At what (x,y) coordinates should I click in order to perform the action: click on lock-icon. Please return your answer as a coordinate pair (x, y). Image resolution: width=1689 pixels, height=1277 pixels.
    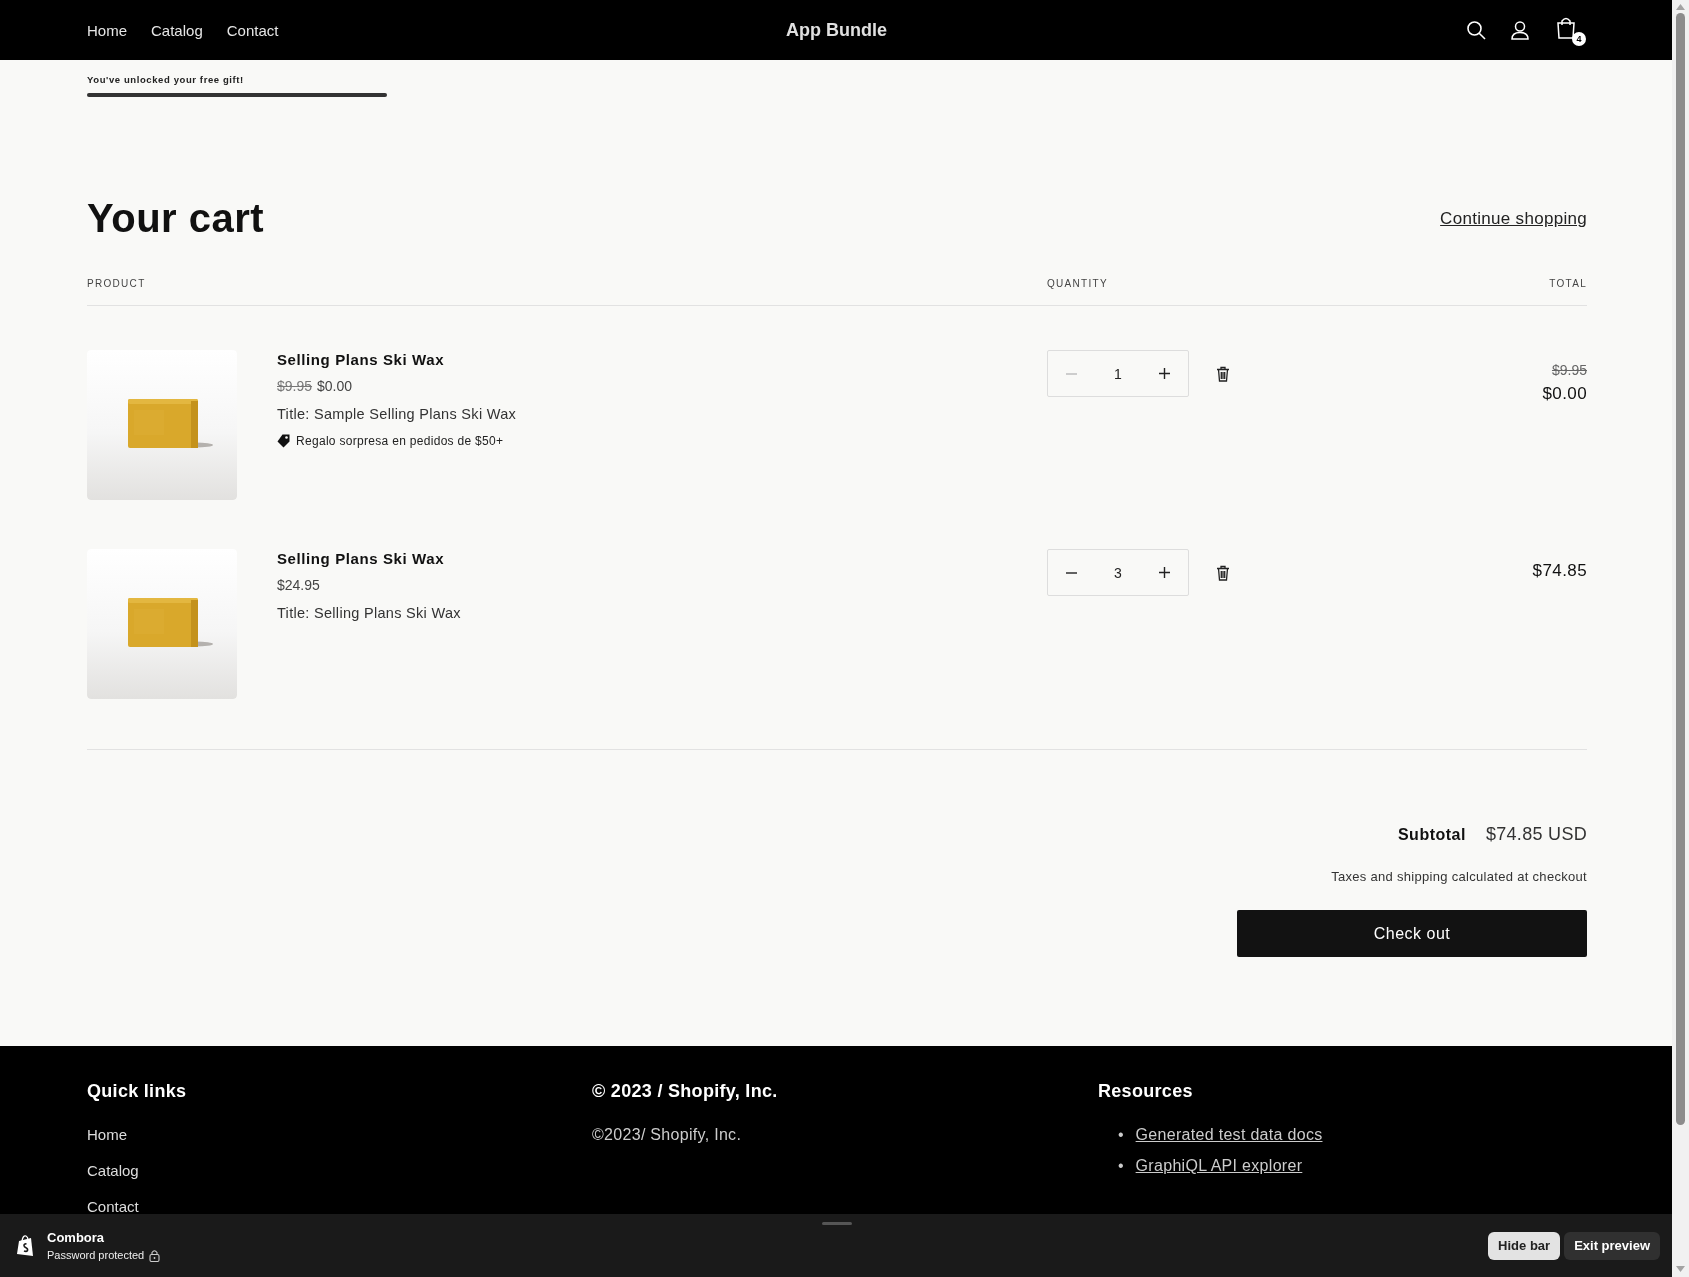
    Looking at the image, I should click on (155, 1255).